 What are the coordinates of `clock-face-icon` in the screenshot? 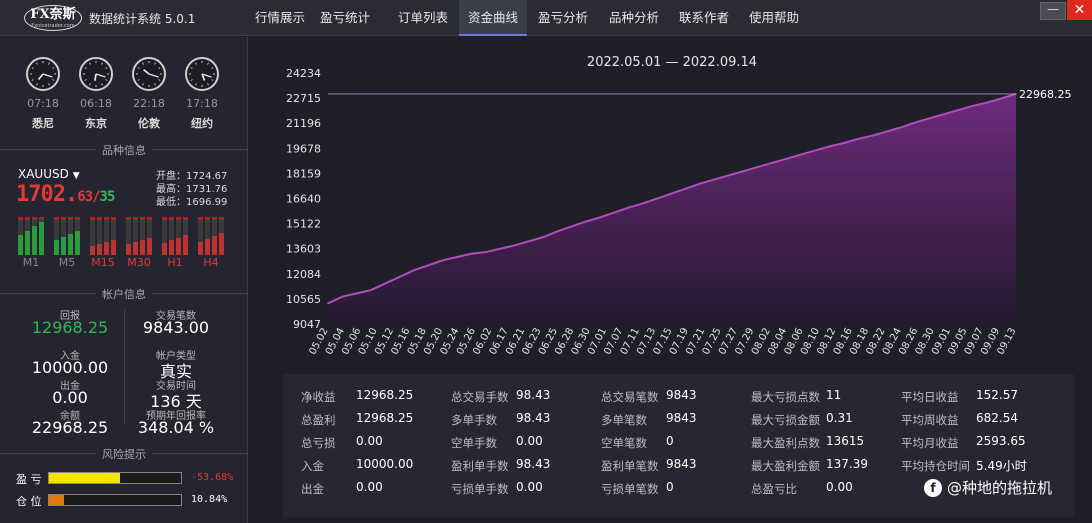 It's located at (149, 74).